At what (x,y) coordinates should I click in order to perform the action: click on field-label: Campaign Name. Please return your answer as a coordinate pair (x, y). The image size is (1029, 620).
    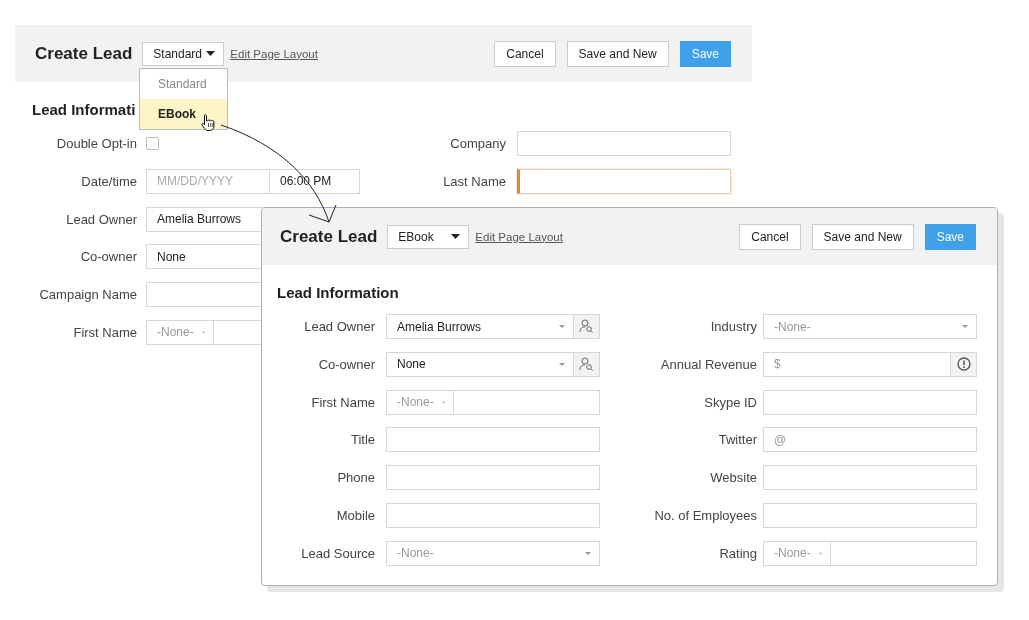
    Looking at the image, I should click on (88, 295).